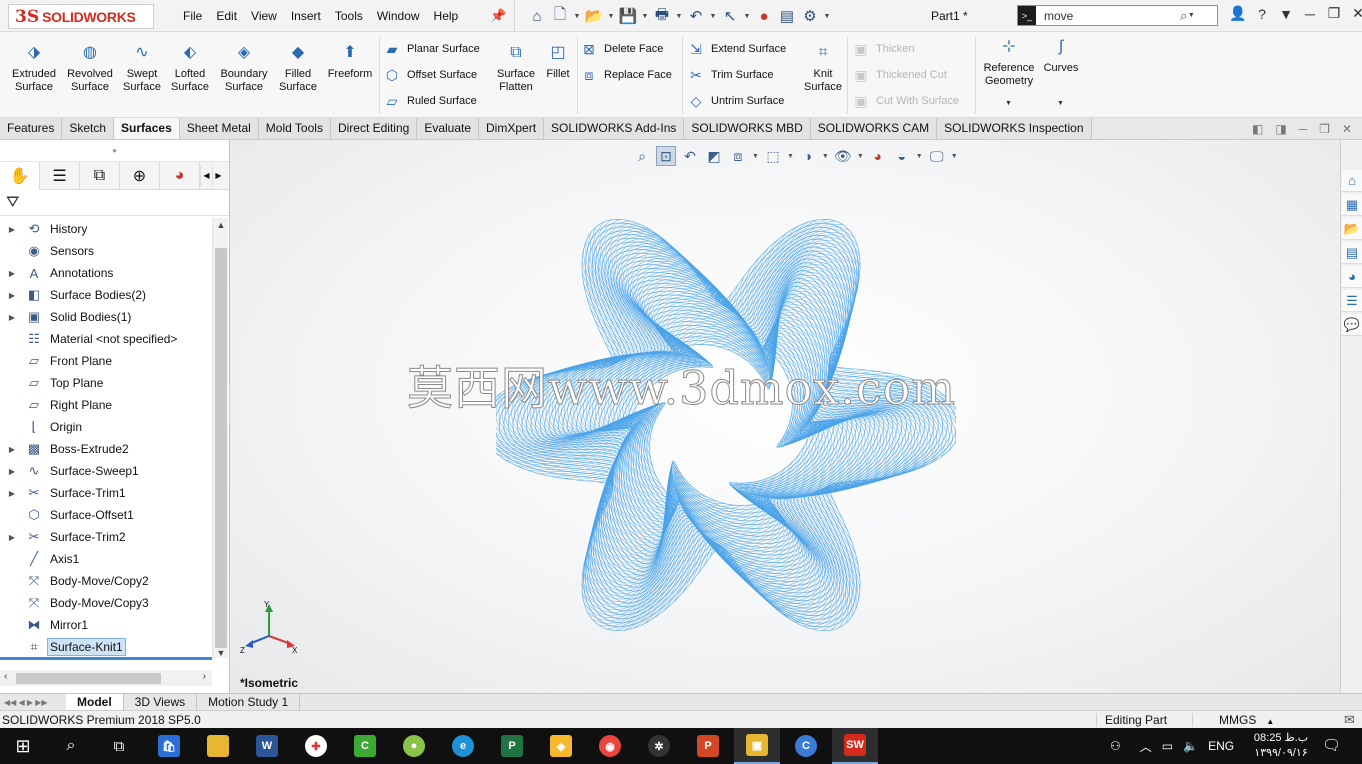 The image size is (1362, 764). I want to click on tree-item: ▶ A Annotations, so click(106, 273).